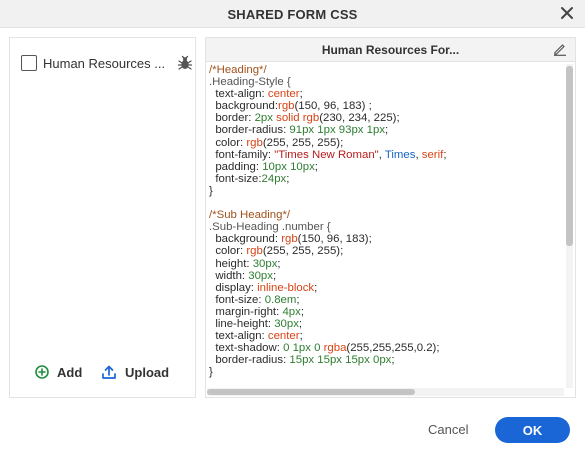  What do you see at coordinates (335, 348) in the screenshot?
I see `code-token: rgba` at bounding box center [335, 348].